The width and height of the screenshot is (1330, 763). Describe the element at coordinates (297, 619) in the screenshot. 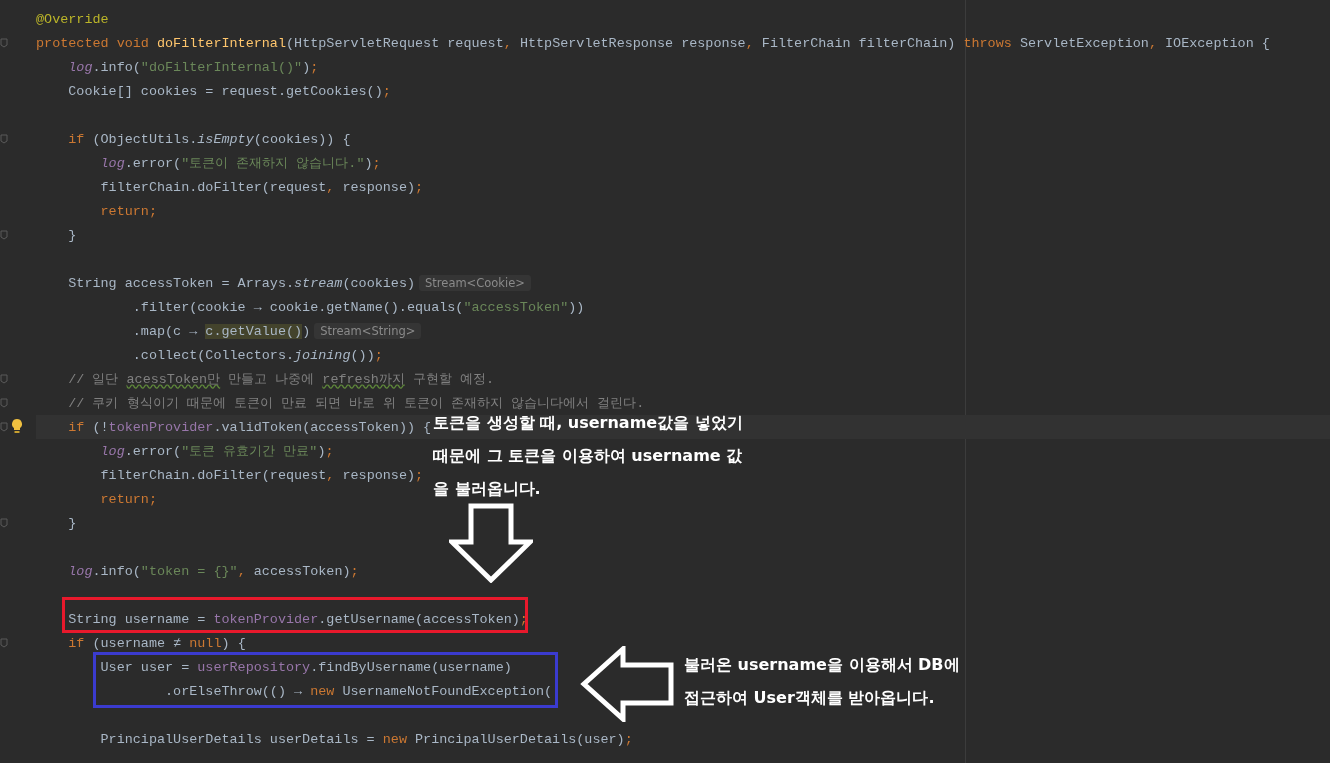

I see `code-line: String username = tokenProvider.getUsername(accessToken);` at that location.